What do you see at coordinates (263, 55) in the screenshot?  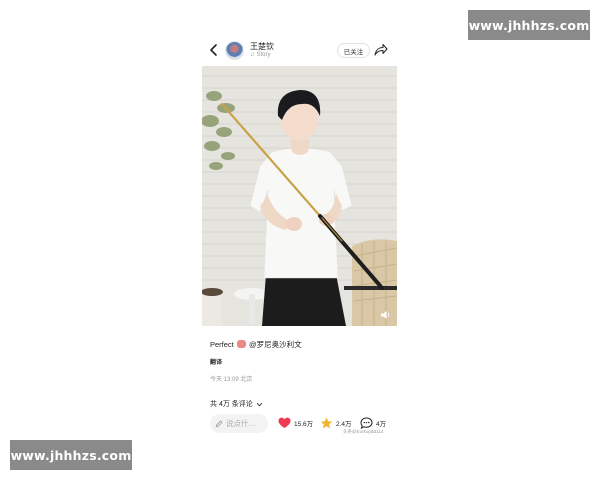 I see `subtitle-label: Story` at bounding box center [263, 55].